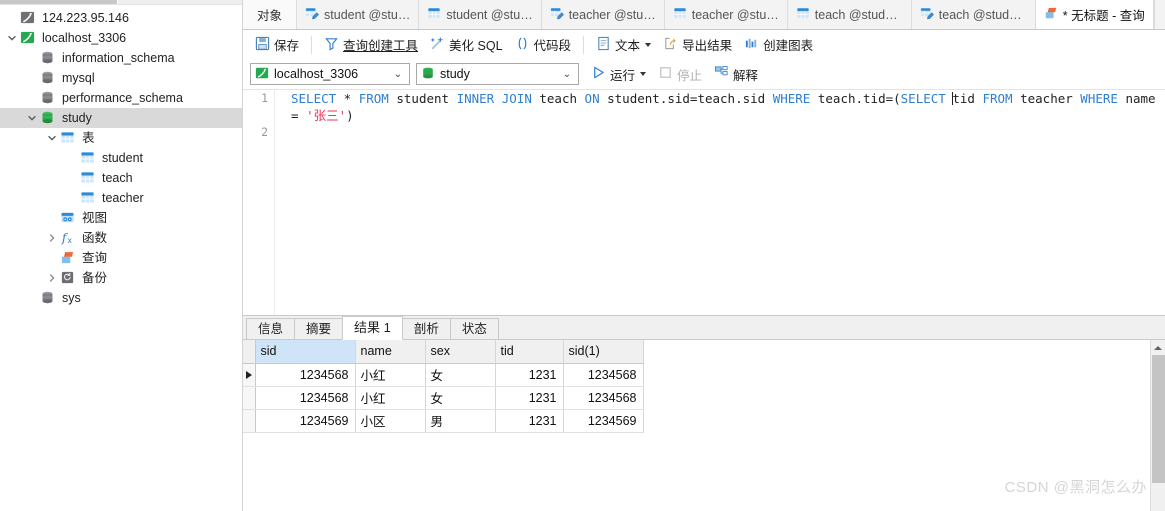 The width and height of the screenshot is (1165, 511). Describe the element at coordinates (543, 44) in the screenshot. I see `code-snippet-button: 代码段` at that location.